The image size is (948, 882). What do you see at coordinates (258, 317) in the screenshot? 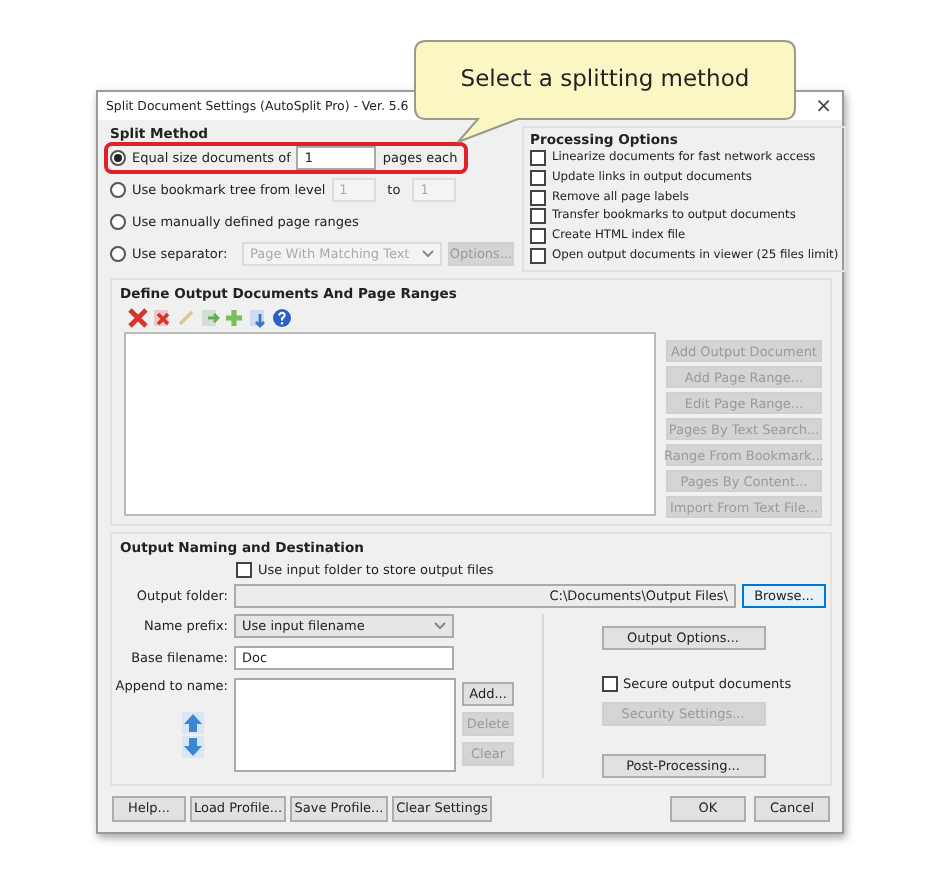
I see `document-down-arrow-icon` at bounding box center [258, 317].